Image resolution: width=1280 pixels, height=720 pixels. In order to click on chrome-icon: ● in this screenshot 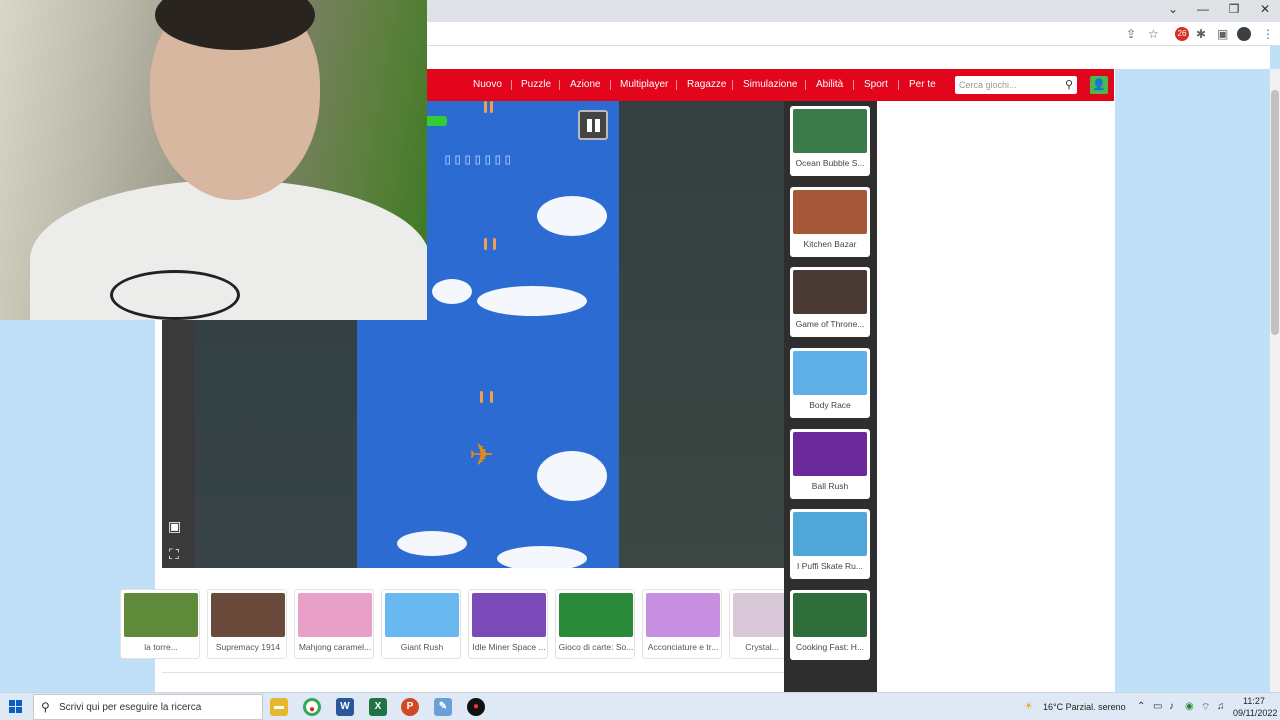, I will do `click(312, 707)`.